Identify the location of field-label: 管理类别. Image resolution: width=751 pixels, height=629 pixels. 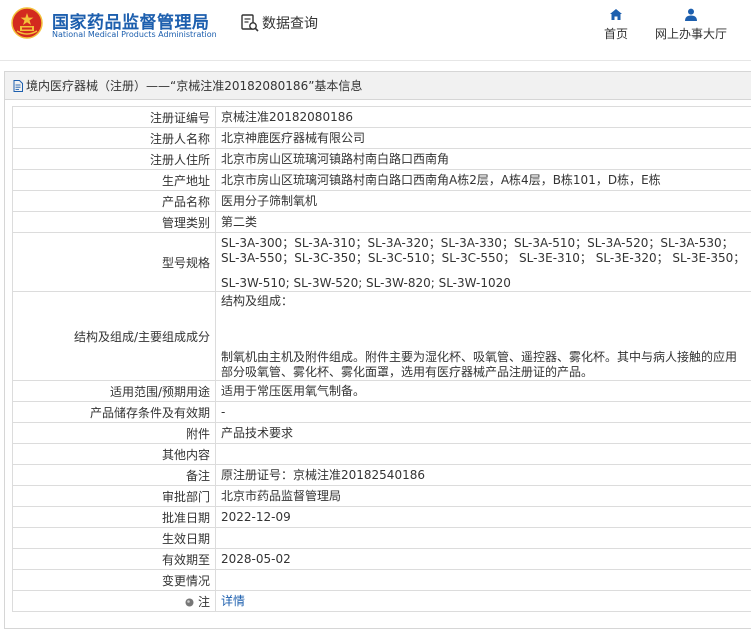
(114, 222).